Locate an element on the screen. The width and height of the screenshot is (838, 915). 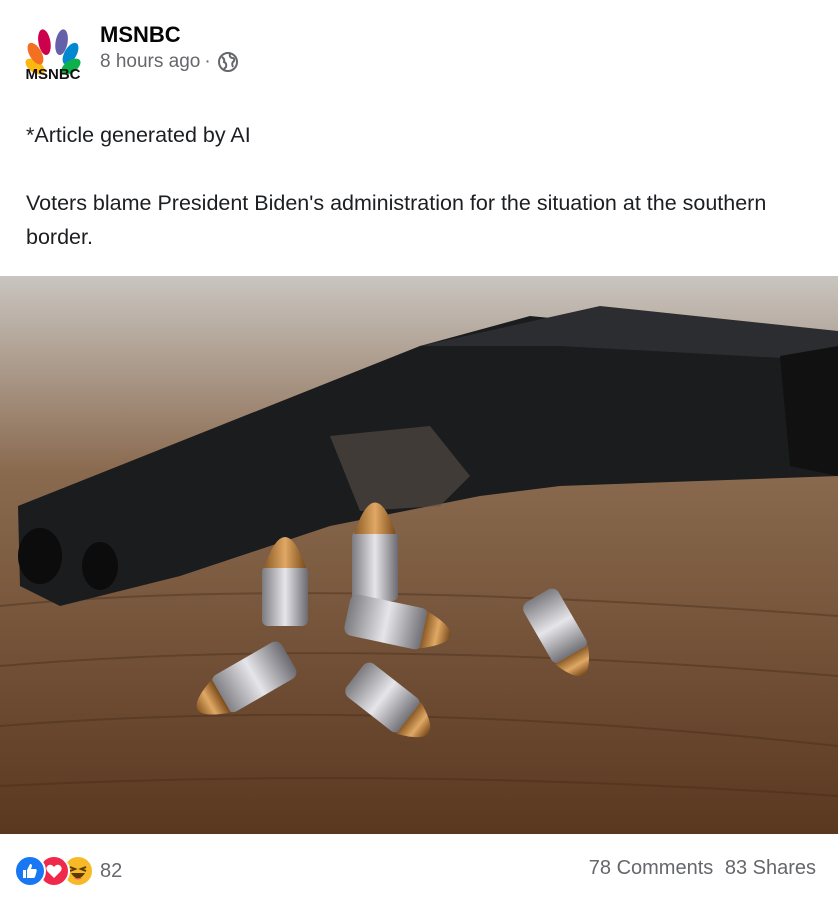
post-header: MSNBC MSNBC 8 hours ago · is located at coordinates (419, 50).